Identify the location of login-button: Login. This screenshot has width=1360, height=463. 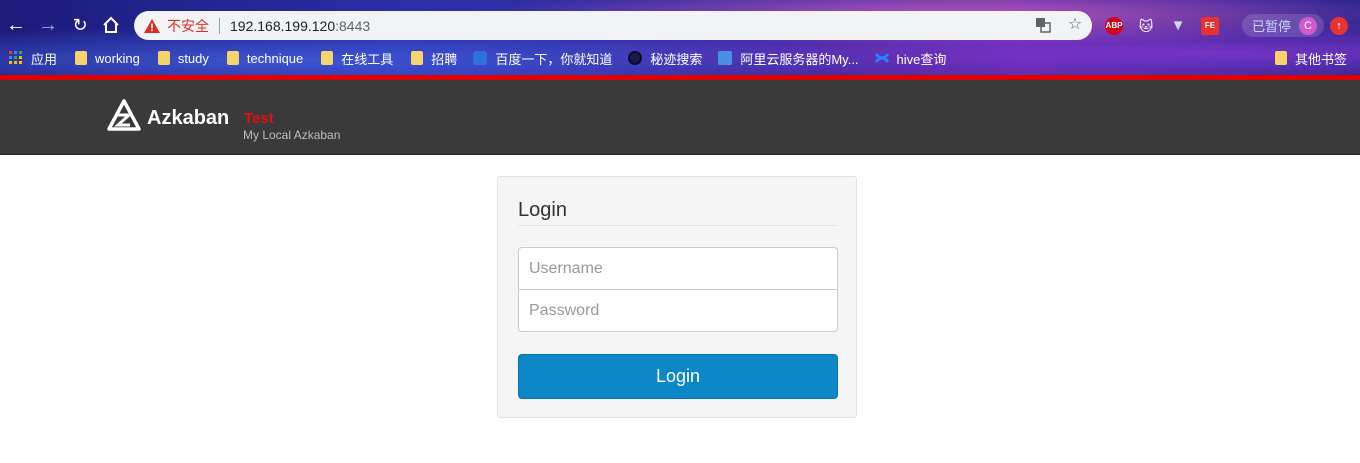
(678, 376).